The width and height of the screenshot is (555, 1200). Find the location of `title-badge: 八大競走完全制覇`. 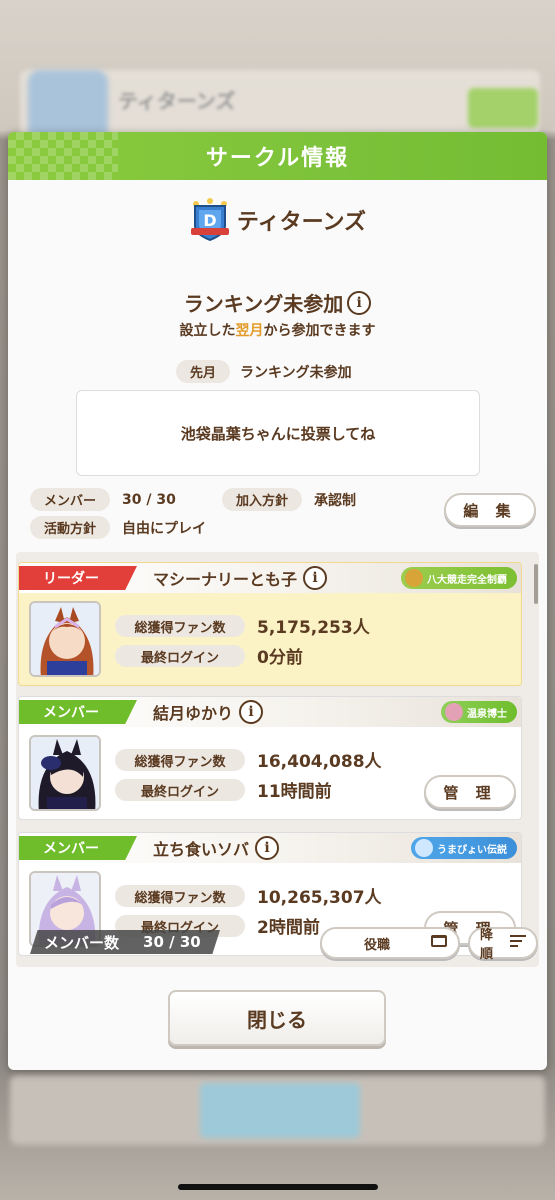

title-badge: 八大競走完全制覇 is located at coordinates (459, 578).